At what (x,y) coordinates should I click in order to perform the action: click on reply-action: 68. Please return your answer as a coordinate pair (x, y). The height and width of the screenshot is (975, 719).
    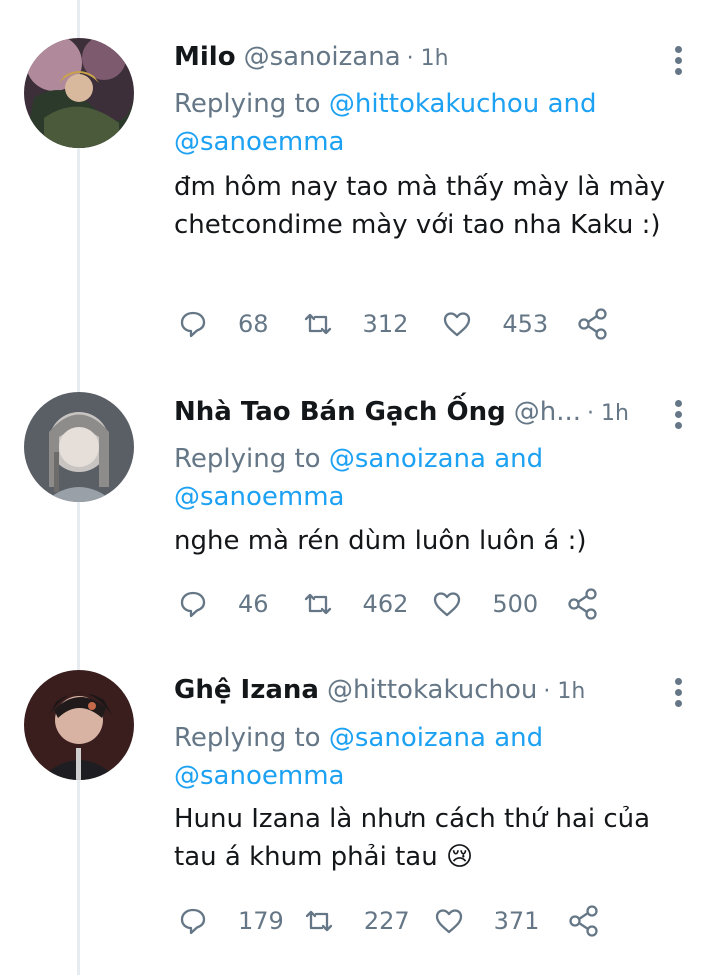
    Looking at the image, I should click on (223, 324).